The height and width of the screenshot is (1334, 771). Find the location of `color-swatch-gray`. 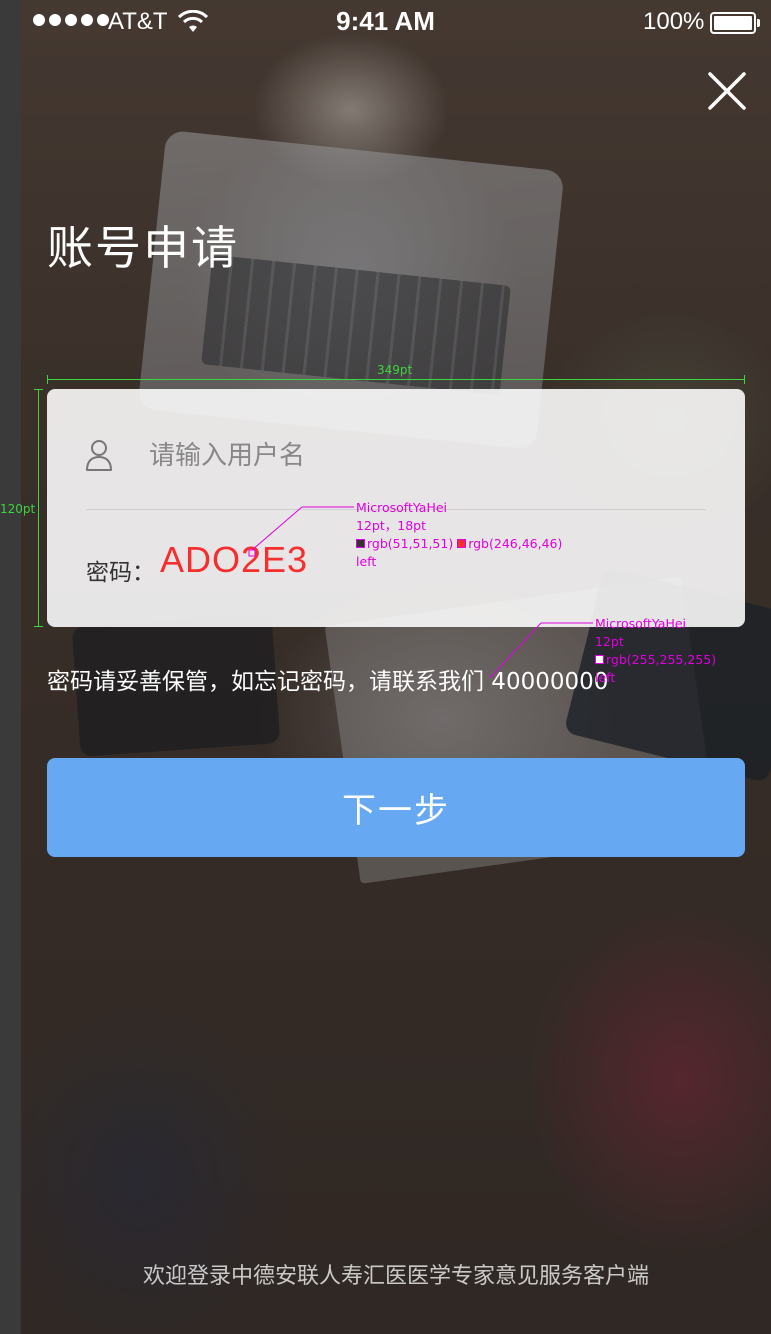

color-swatch-gray is located at coordinates (360, 543).